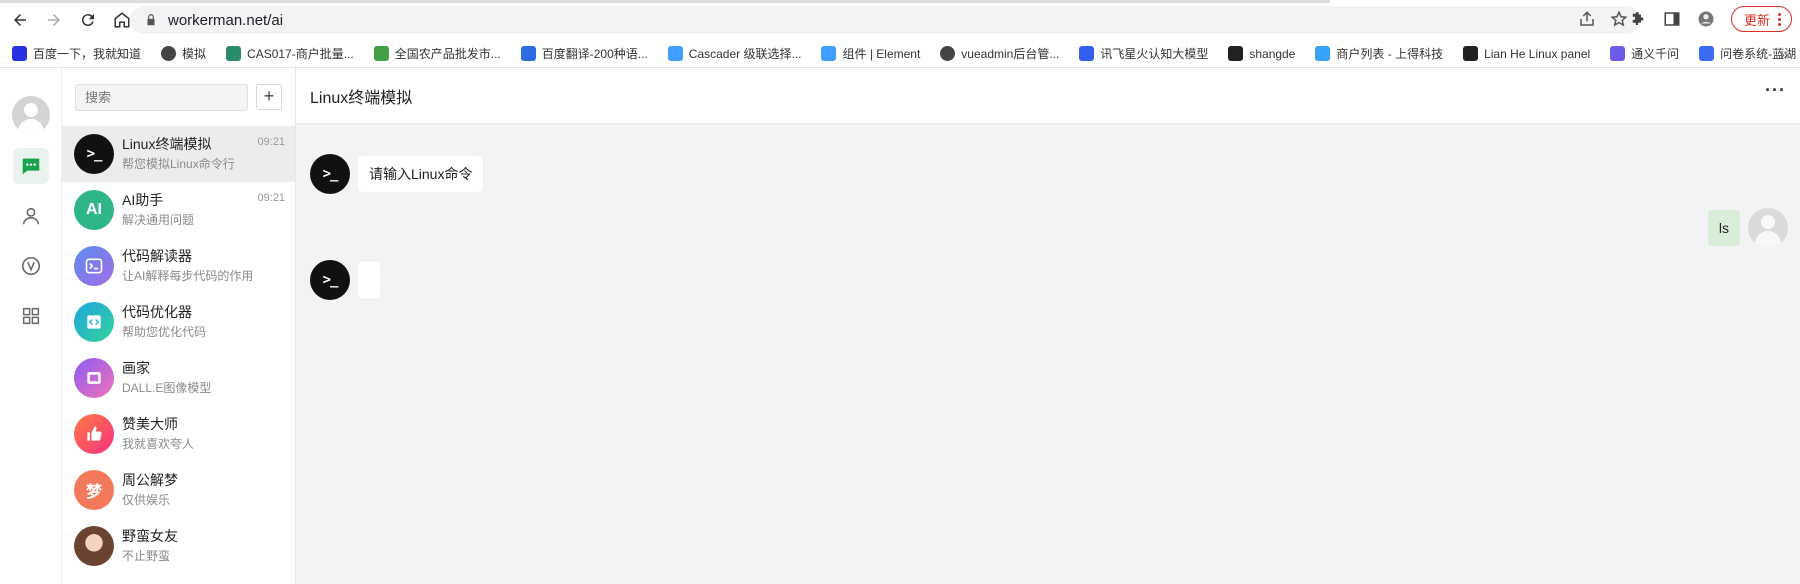 This screenshot has height=584, width=1800. Describe the element at coordinates (1323, 53) in the screenshot. I see `shangde-icon` at that location.